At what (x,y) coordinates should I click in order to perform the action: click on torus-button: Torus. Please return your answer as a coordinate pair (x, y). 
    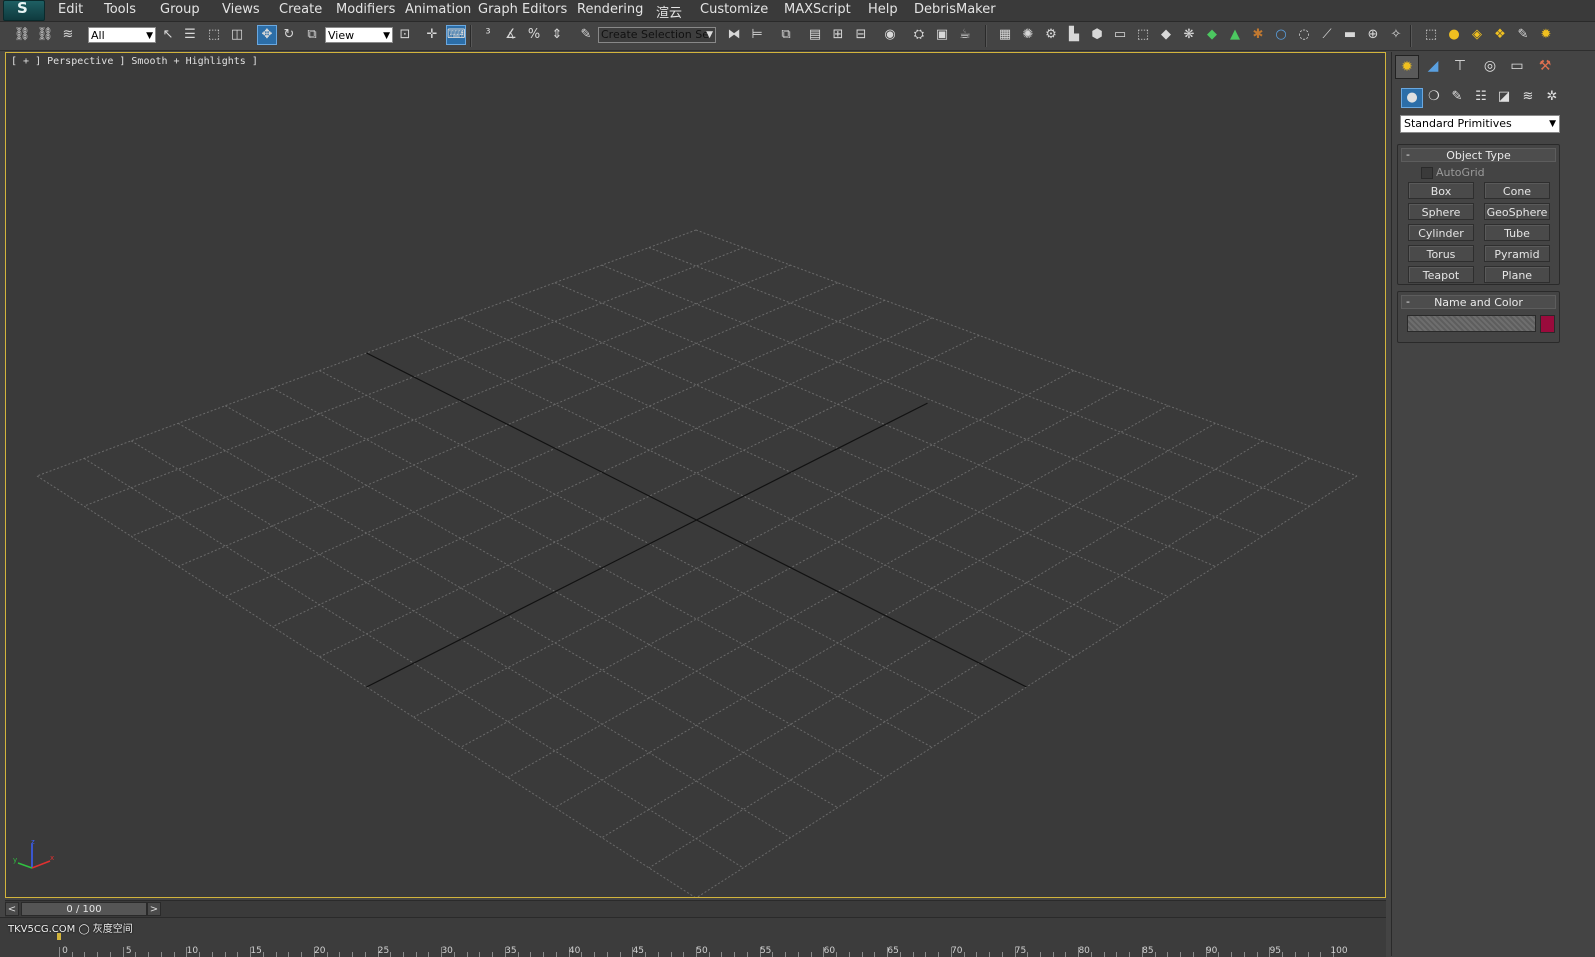
    Looking at the image, I should click on (1441, 253).